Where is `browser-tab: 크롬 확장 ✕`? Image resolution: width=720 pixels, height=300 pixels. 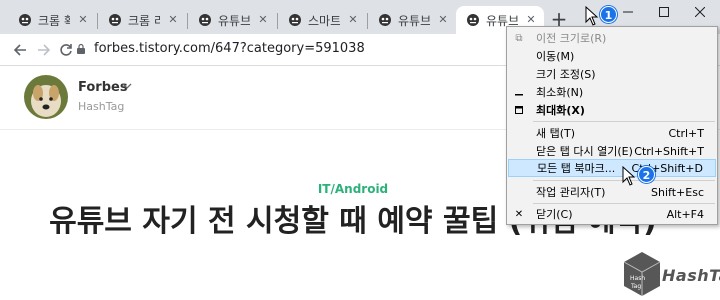
browser-tab: 크롬 확장 ✕ is located at coordinates (52, 20).